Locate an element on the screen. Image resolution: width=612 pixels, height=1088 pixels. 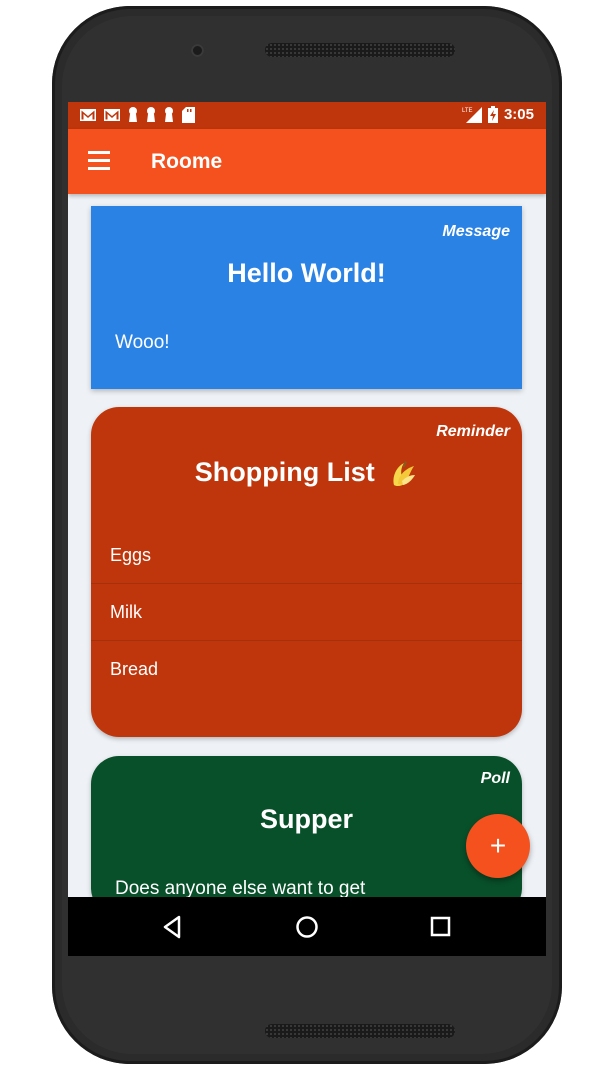
banana-icon is located at coordinates (404, 473).